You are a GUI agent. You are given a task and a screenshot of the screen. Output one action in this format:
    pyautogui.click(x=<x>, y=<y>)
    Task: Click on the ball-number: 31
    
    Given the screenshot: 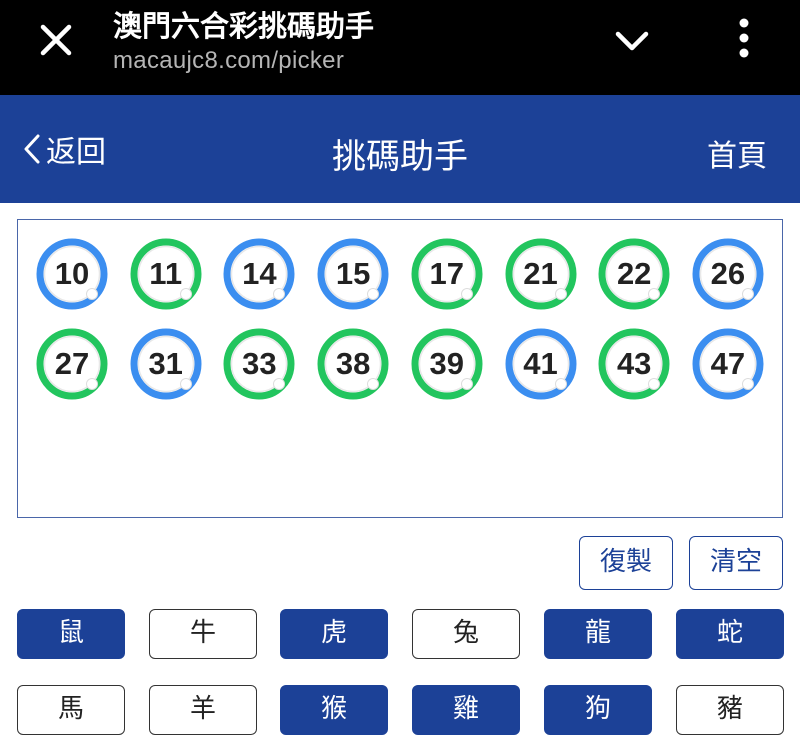 What is the action you would take?
    pyautogui.click(x=165, y=363)
    